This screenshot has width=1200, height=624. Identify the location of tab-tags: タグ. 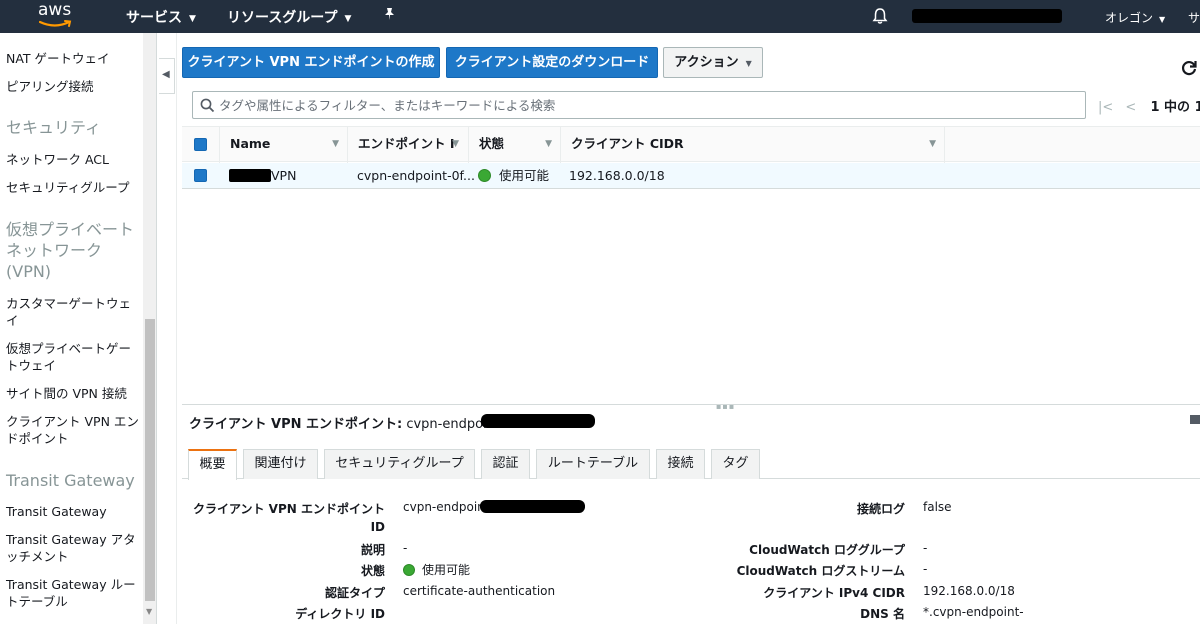
(735, 464).